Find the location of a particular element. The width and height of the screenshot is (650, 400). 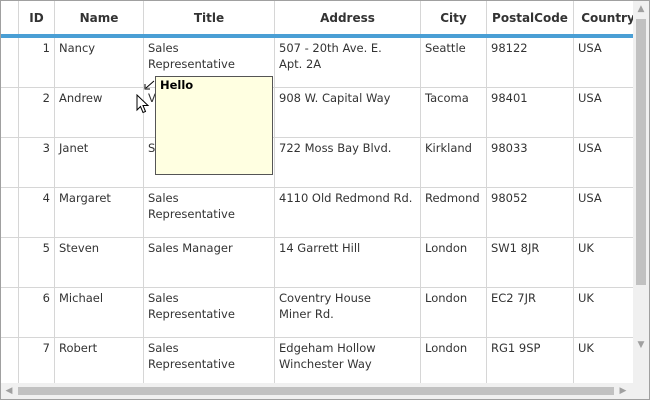

tooltip-pointer-icon is located at coordinates (149, 85).